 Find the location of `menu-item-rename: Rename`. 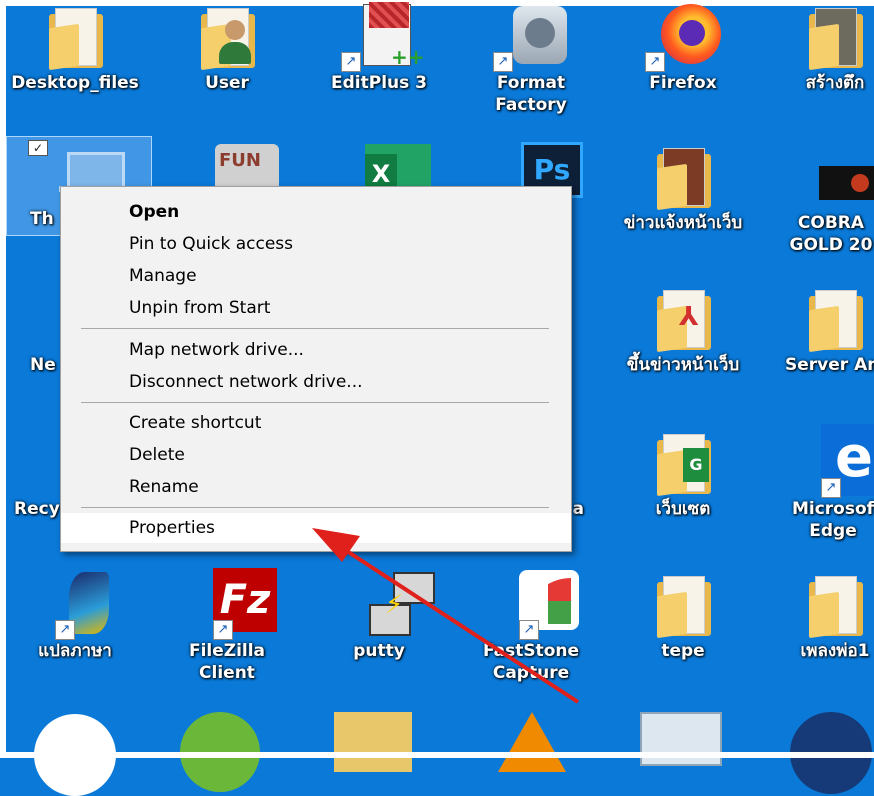

menu-item-rename: Rename is located at coordinates (316, 487).